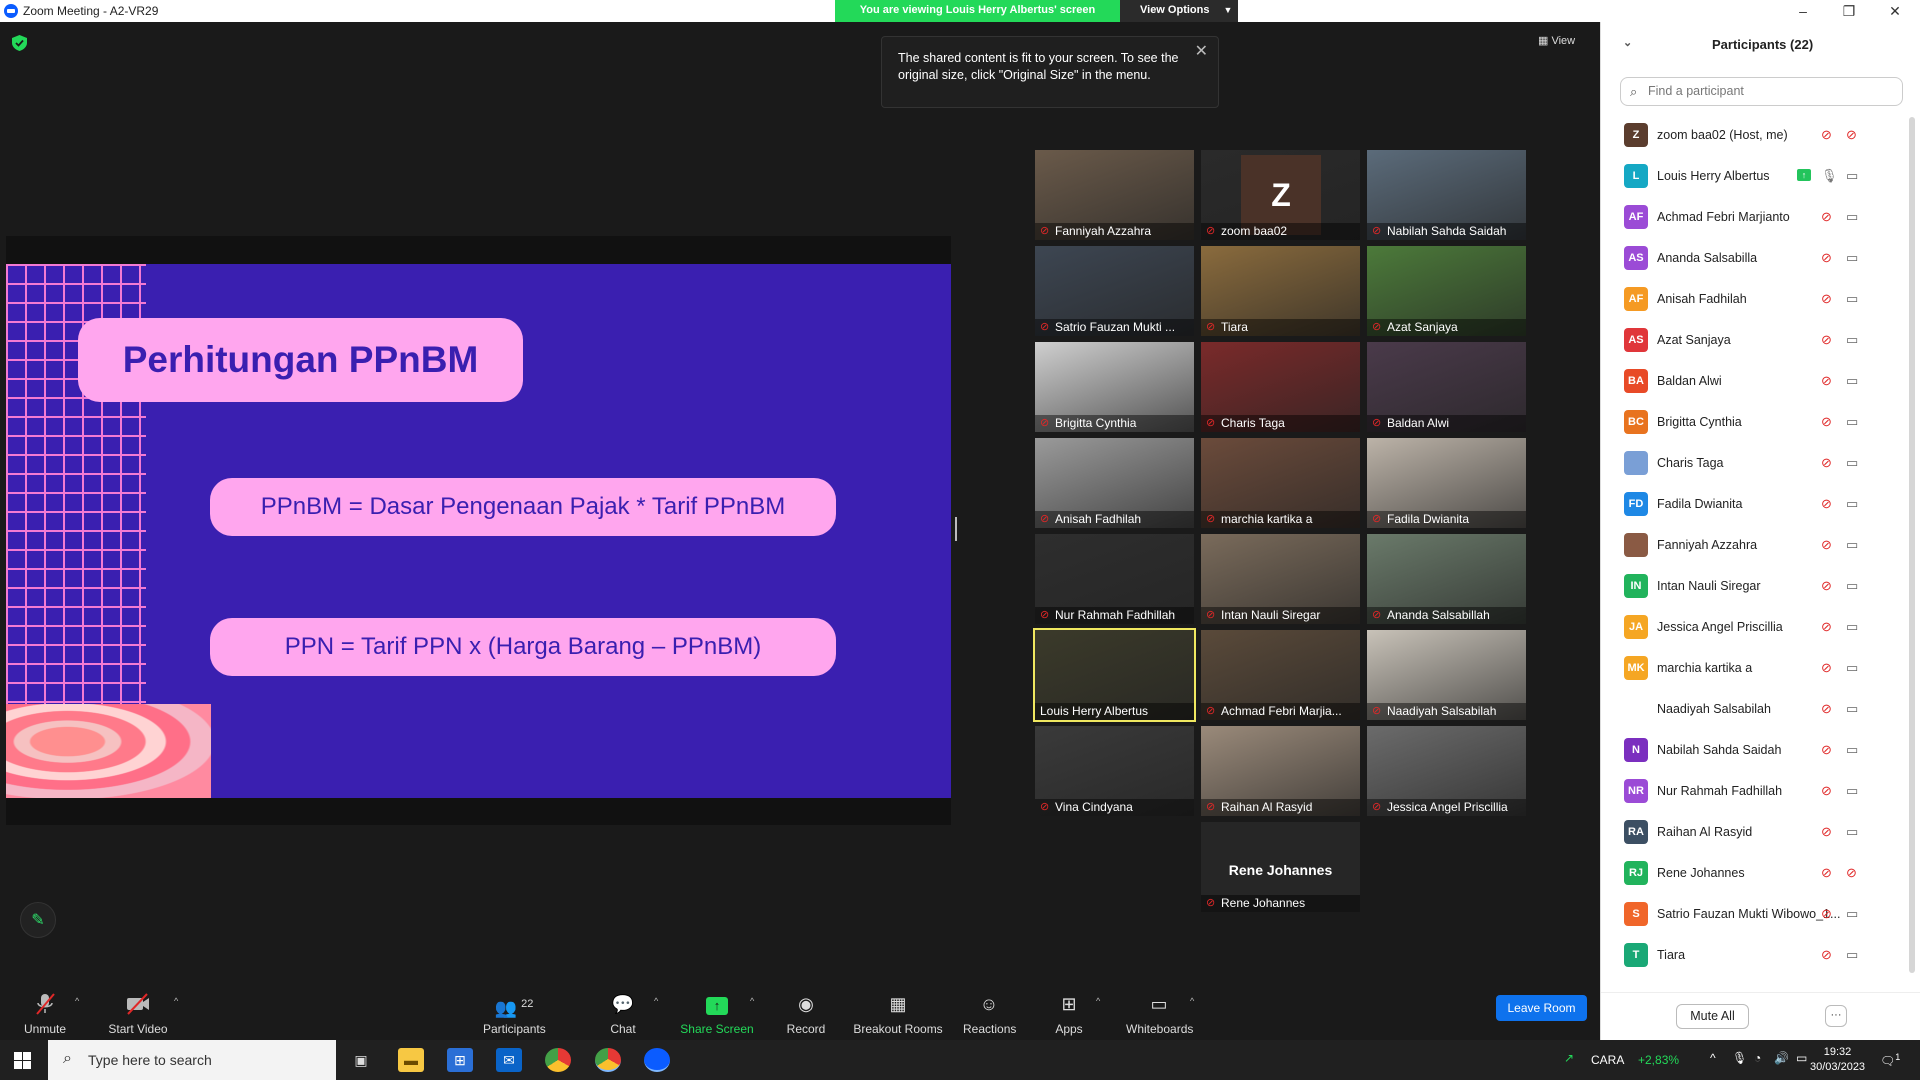  What do you see at coordinates (1753, 668) in the screenshot?
I see `participant-row: MK marchia kartika a ⊘ ▭` at bounding box center [1753, 668].